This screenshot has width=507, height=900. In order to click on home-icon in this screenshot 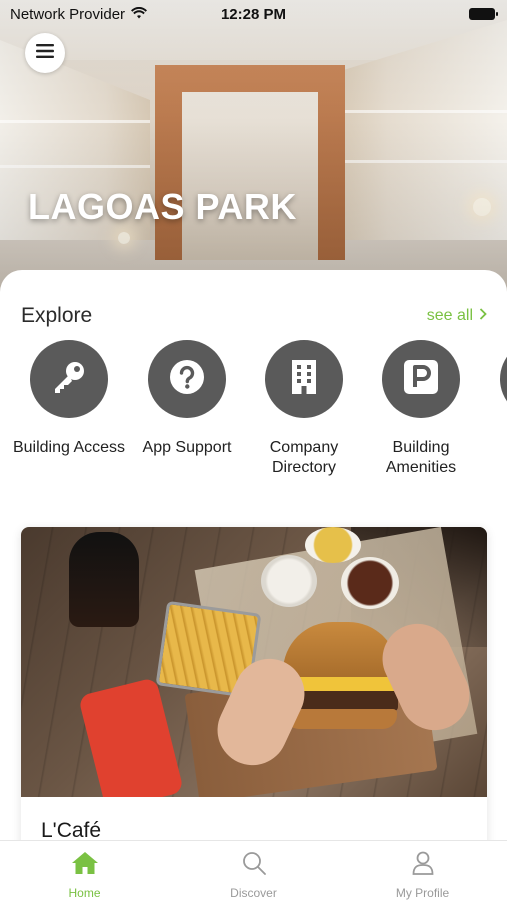, I will do `click(85, 865)`.